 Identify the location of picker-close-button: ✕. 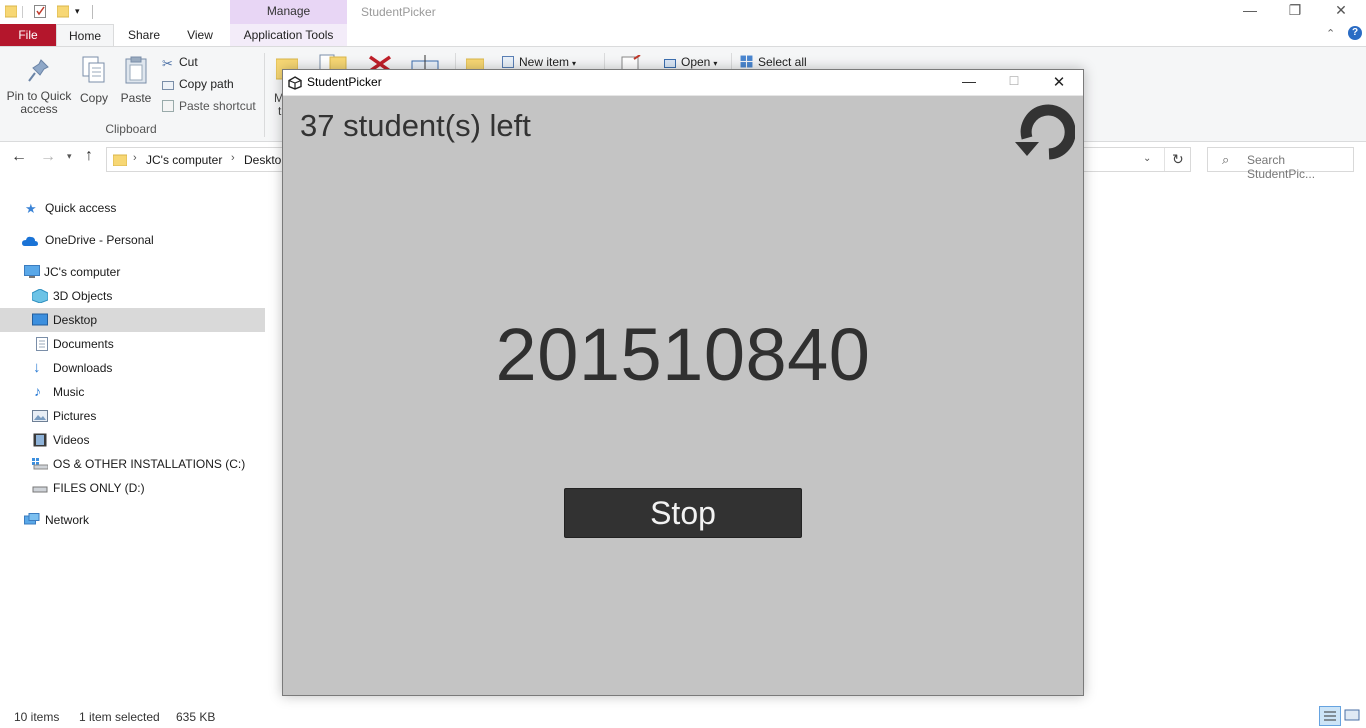
(1059, 83).